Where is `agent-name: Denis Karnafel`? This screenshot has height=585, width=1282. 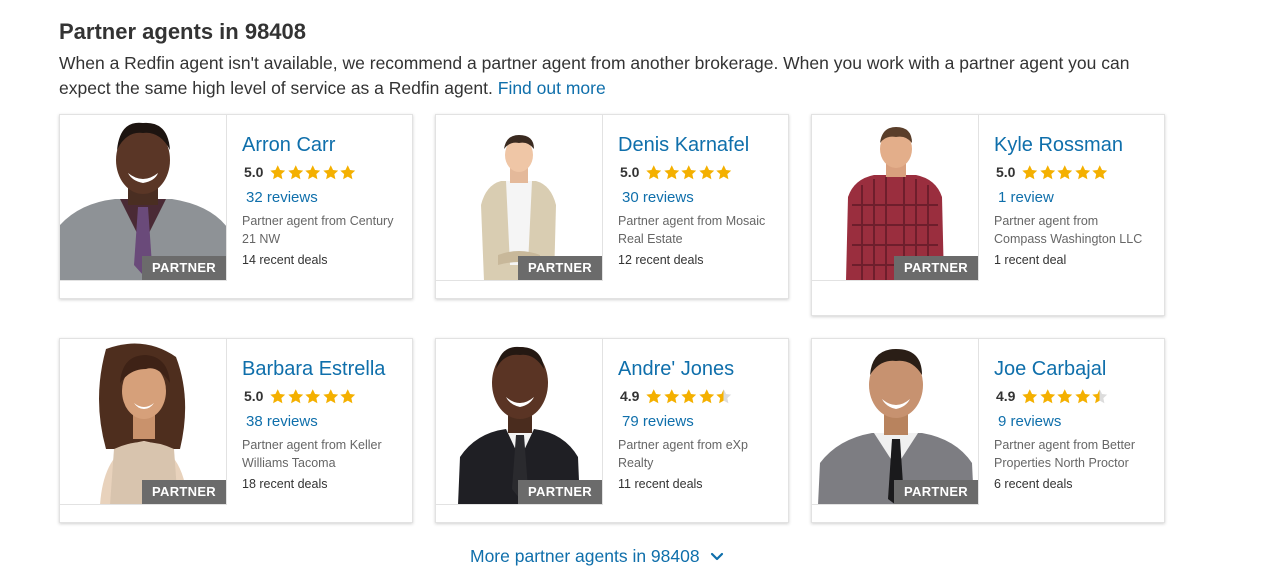
agent-name: Denis Karnafel is located at coordinates (698, 145).